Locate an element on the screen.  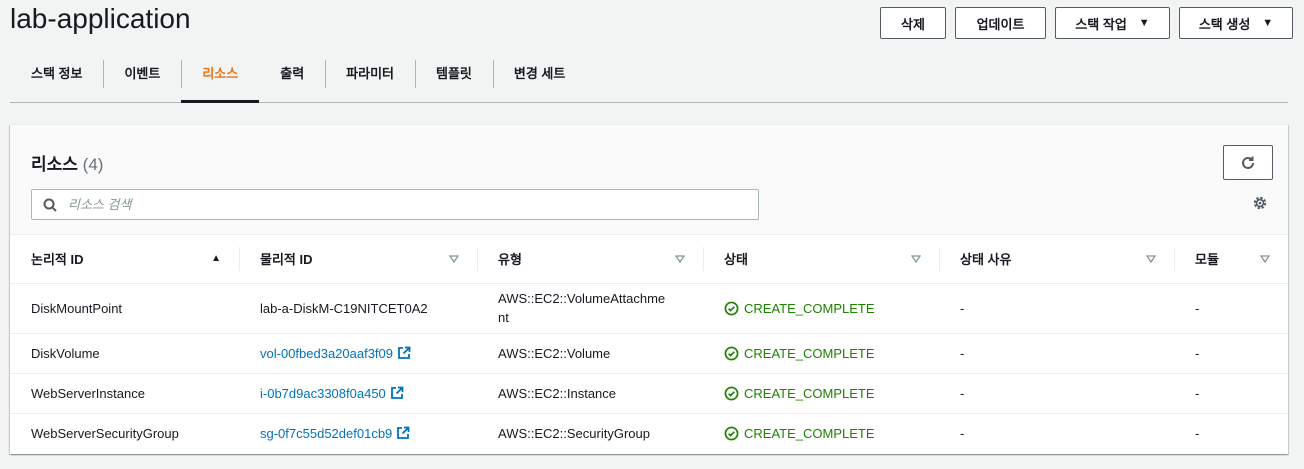
tab-resources: 리소스 is located at coordinates (220, 79).